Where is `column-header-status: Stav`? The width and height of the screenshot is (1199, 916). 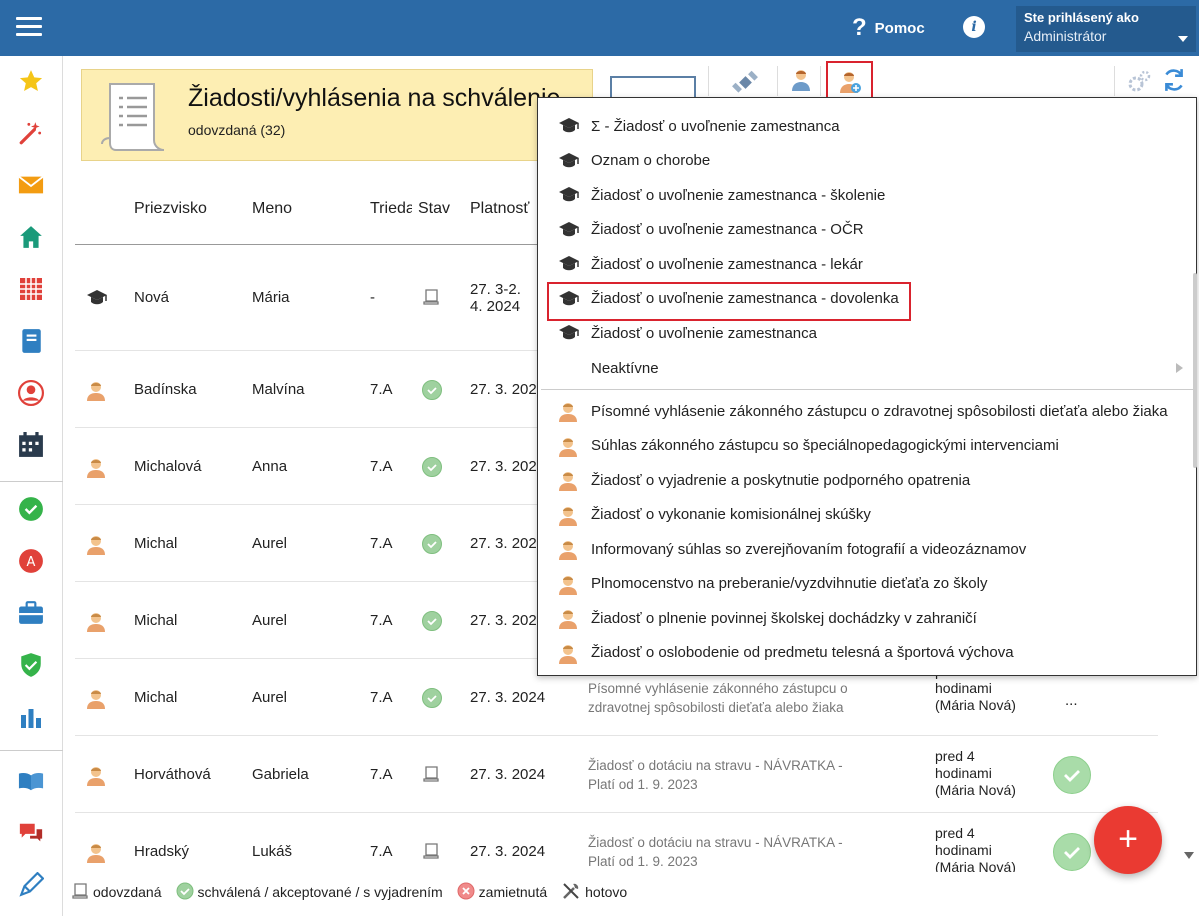
column-header-status: Stav is located at coordinates (434, 209).